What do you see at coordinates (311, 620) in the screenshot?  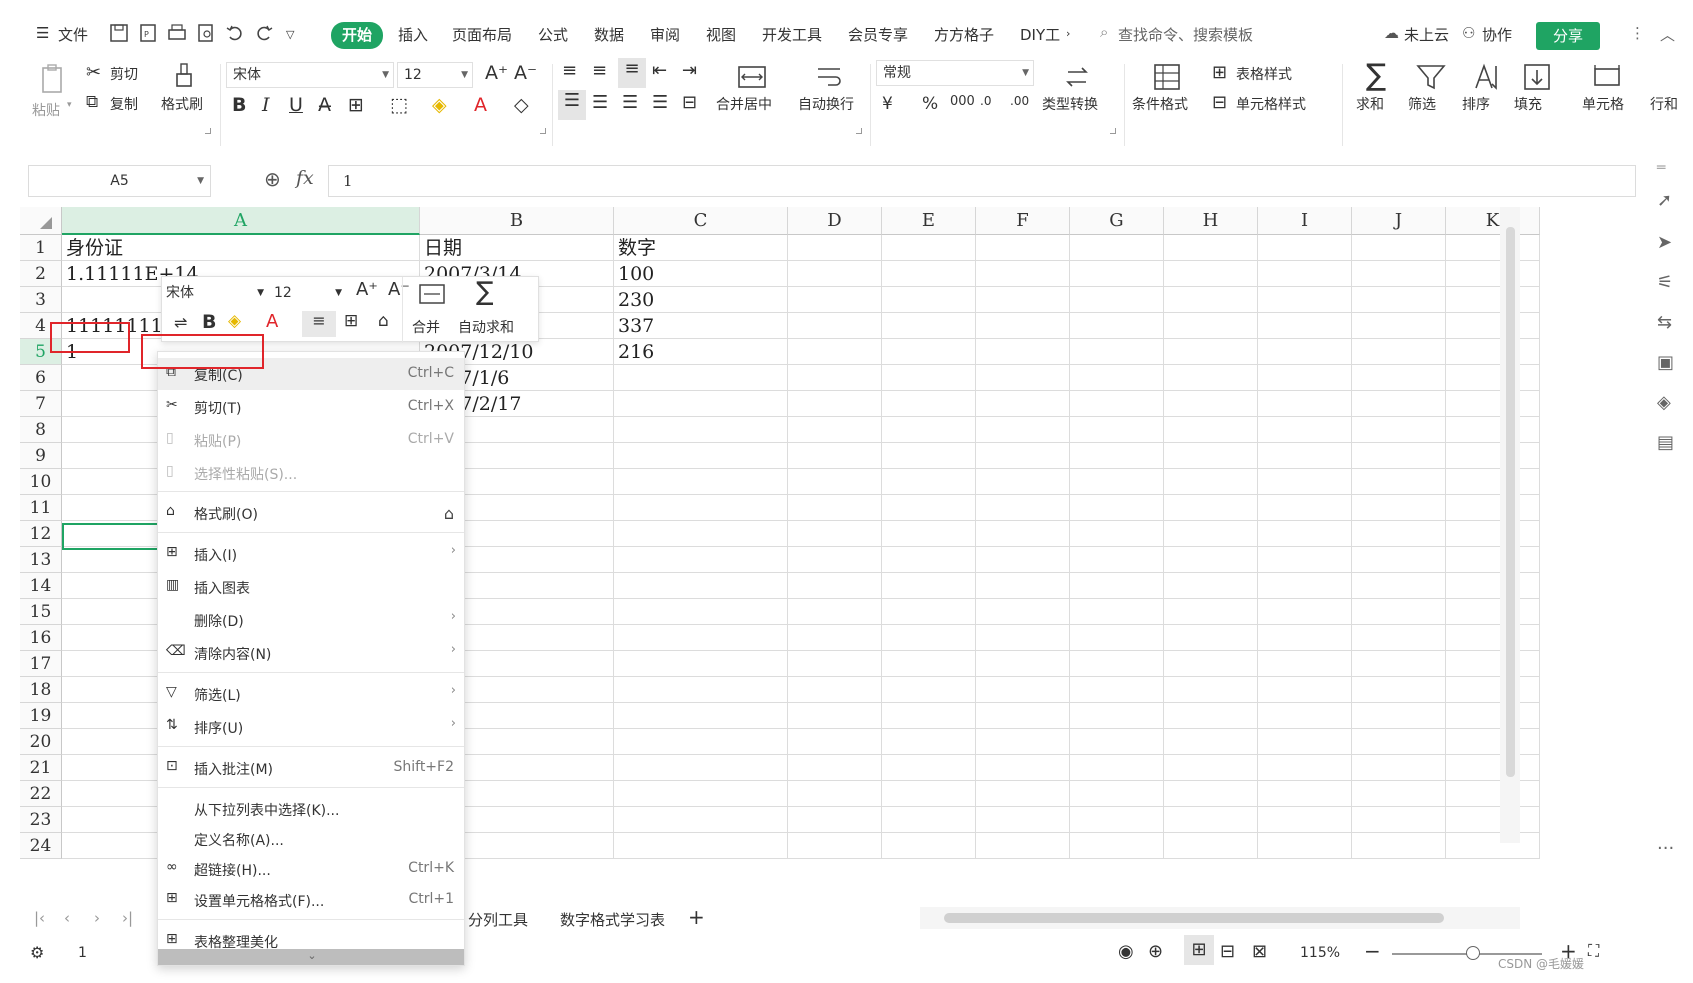 I see `ctx-delete: 删除(D) ›` at bounding box center [311, 620].